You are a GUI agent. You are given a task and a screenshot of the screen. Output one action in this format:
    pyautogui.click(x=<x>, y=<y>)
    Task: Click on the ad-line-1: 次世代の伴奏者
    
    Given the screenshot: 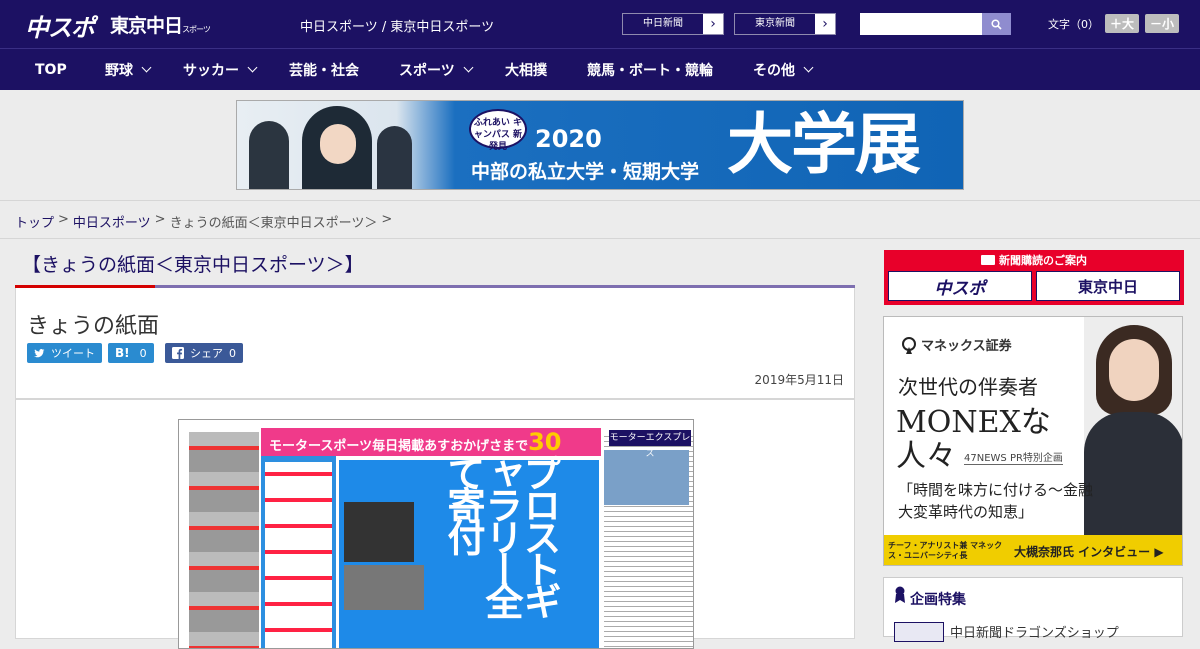 What is the action you would take?
    pyautogui.click(x=968, y=387)
    